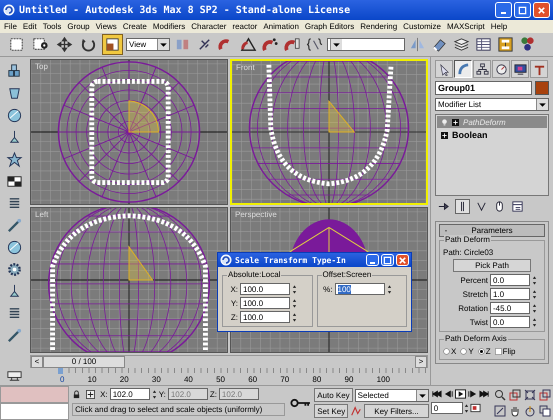 Image resolution: width=553 pixels, height=420 pixels. What do you see at coordinates (510, 308) in the screenshot?
I see `spinner-field: -45.0` at bounding box center [510, 308].